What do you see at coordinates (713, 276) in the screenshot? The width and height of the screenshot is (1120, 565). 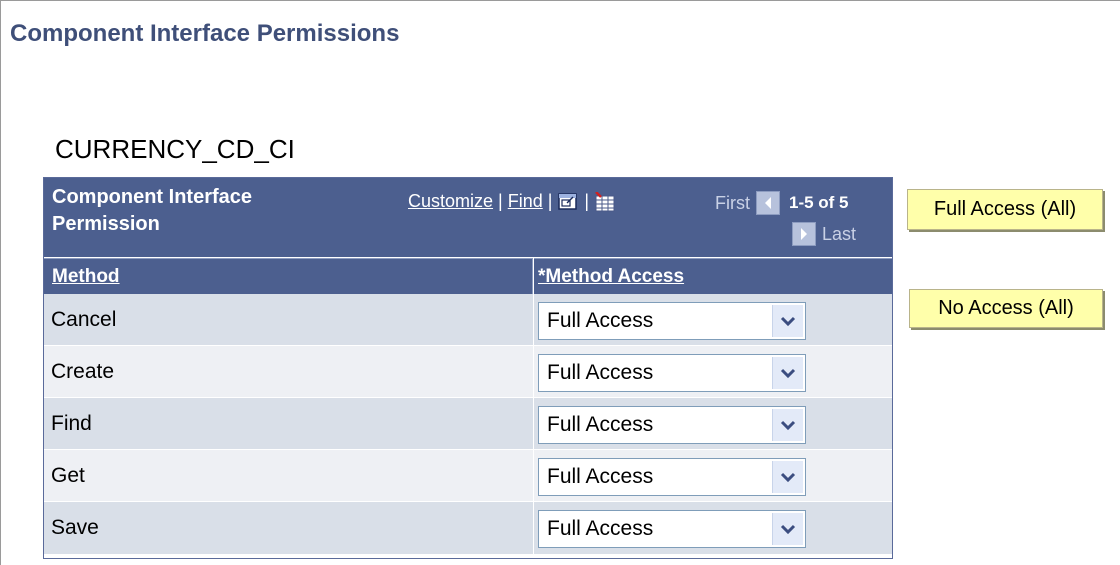 I see `method-access-column-header: *Method Access` at bounding box center [713, 276].